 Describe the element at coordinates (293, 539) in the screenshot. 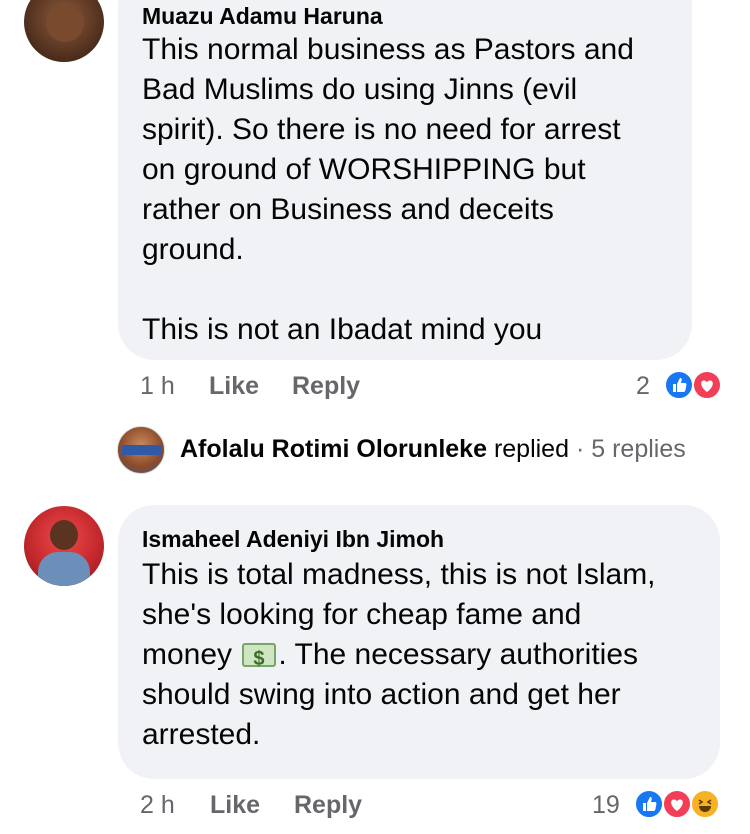

I see `comment-author: Ismaheel Adeniyi Ibn Jimoh` at that location.